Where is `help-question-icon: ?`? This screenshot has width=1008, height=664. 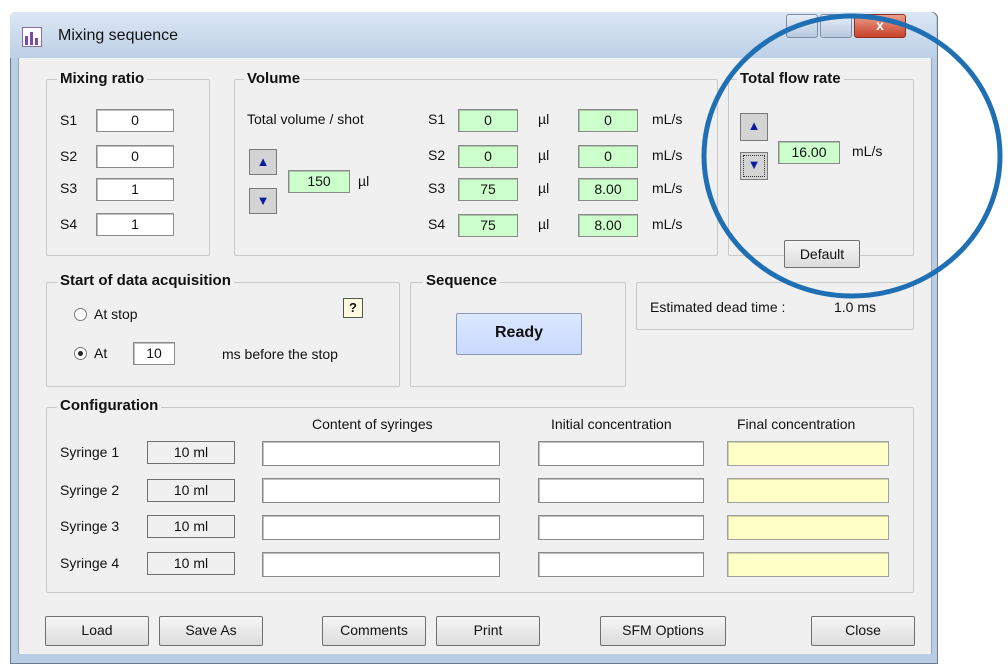
help-question-icon: ? is located at coordinates (353, 308).